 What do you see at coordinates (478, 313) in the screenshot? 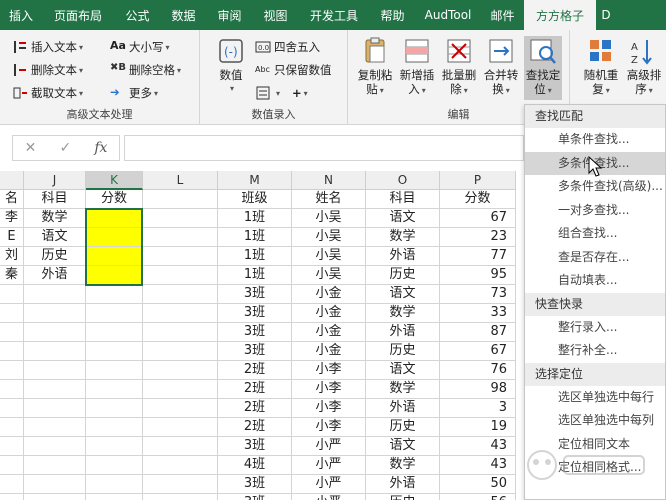
I see `table-cell: 33` at bounding box center [478, 313].